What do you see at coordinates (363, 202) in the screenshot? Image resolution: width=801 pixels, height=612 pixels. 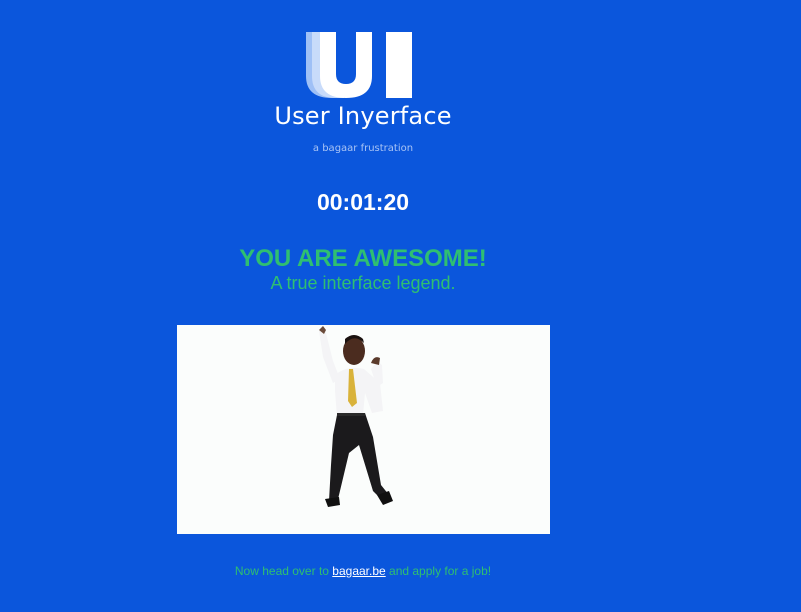 I see `timer-display: 00:01:20` at bounding box center [363, 202].